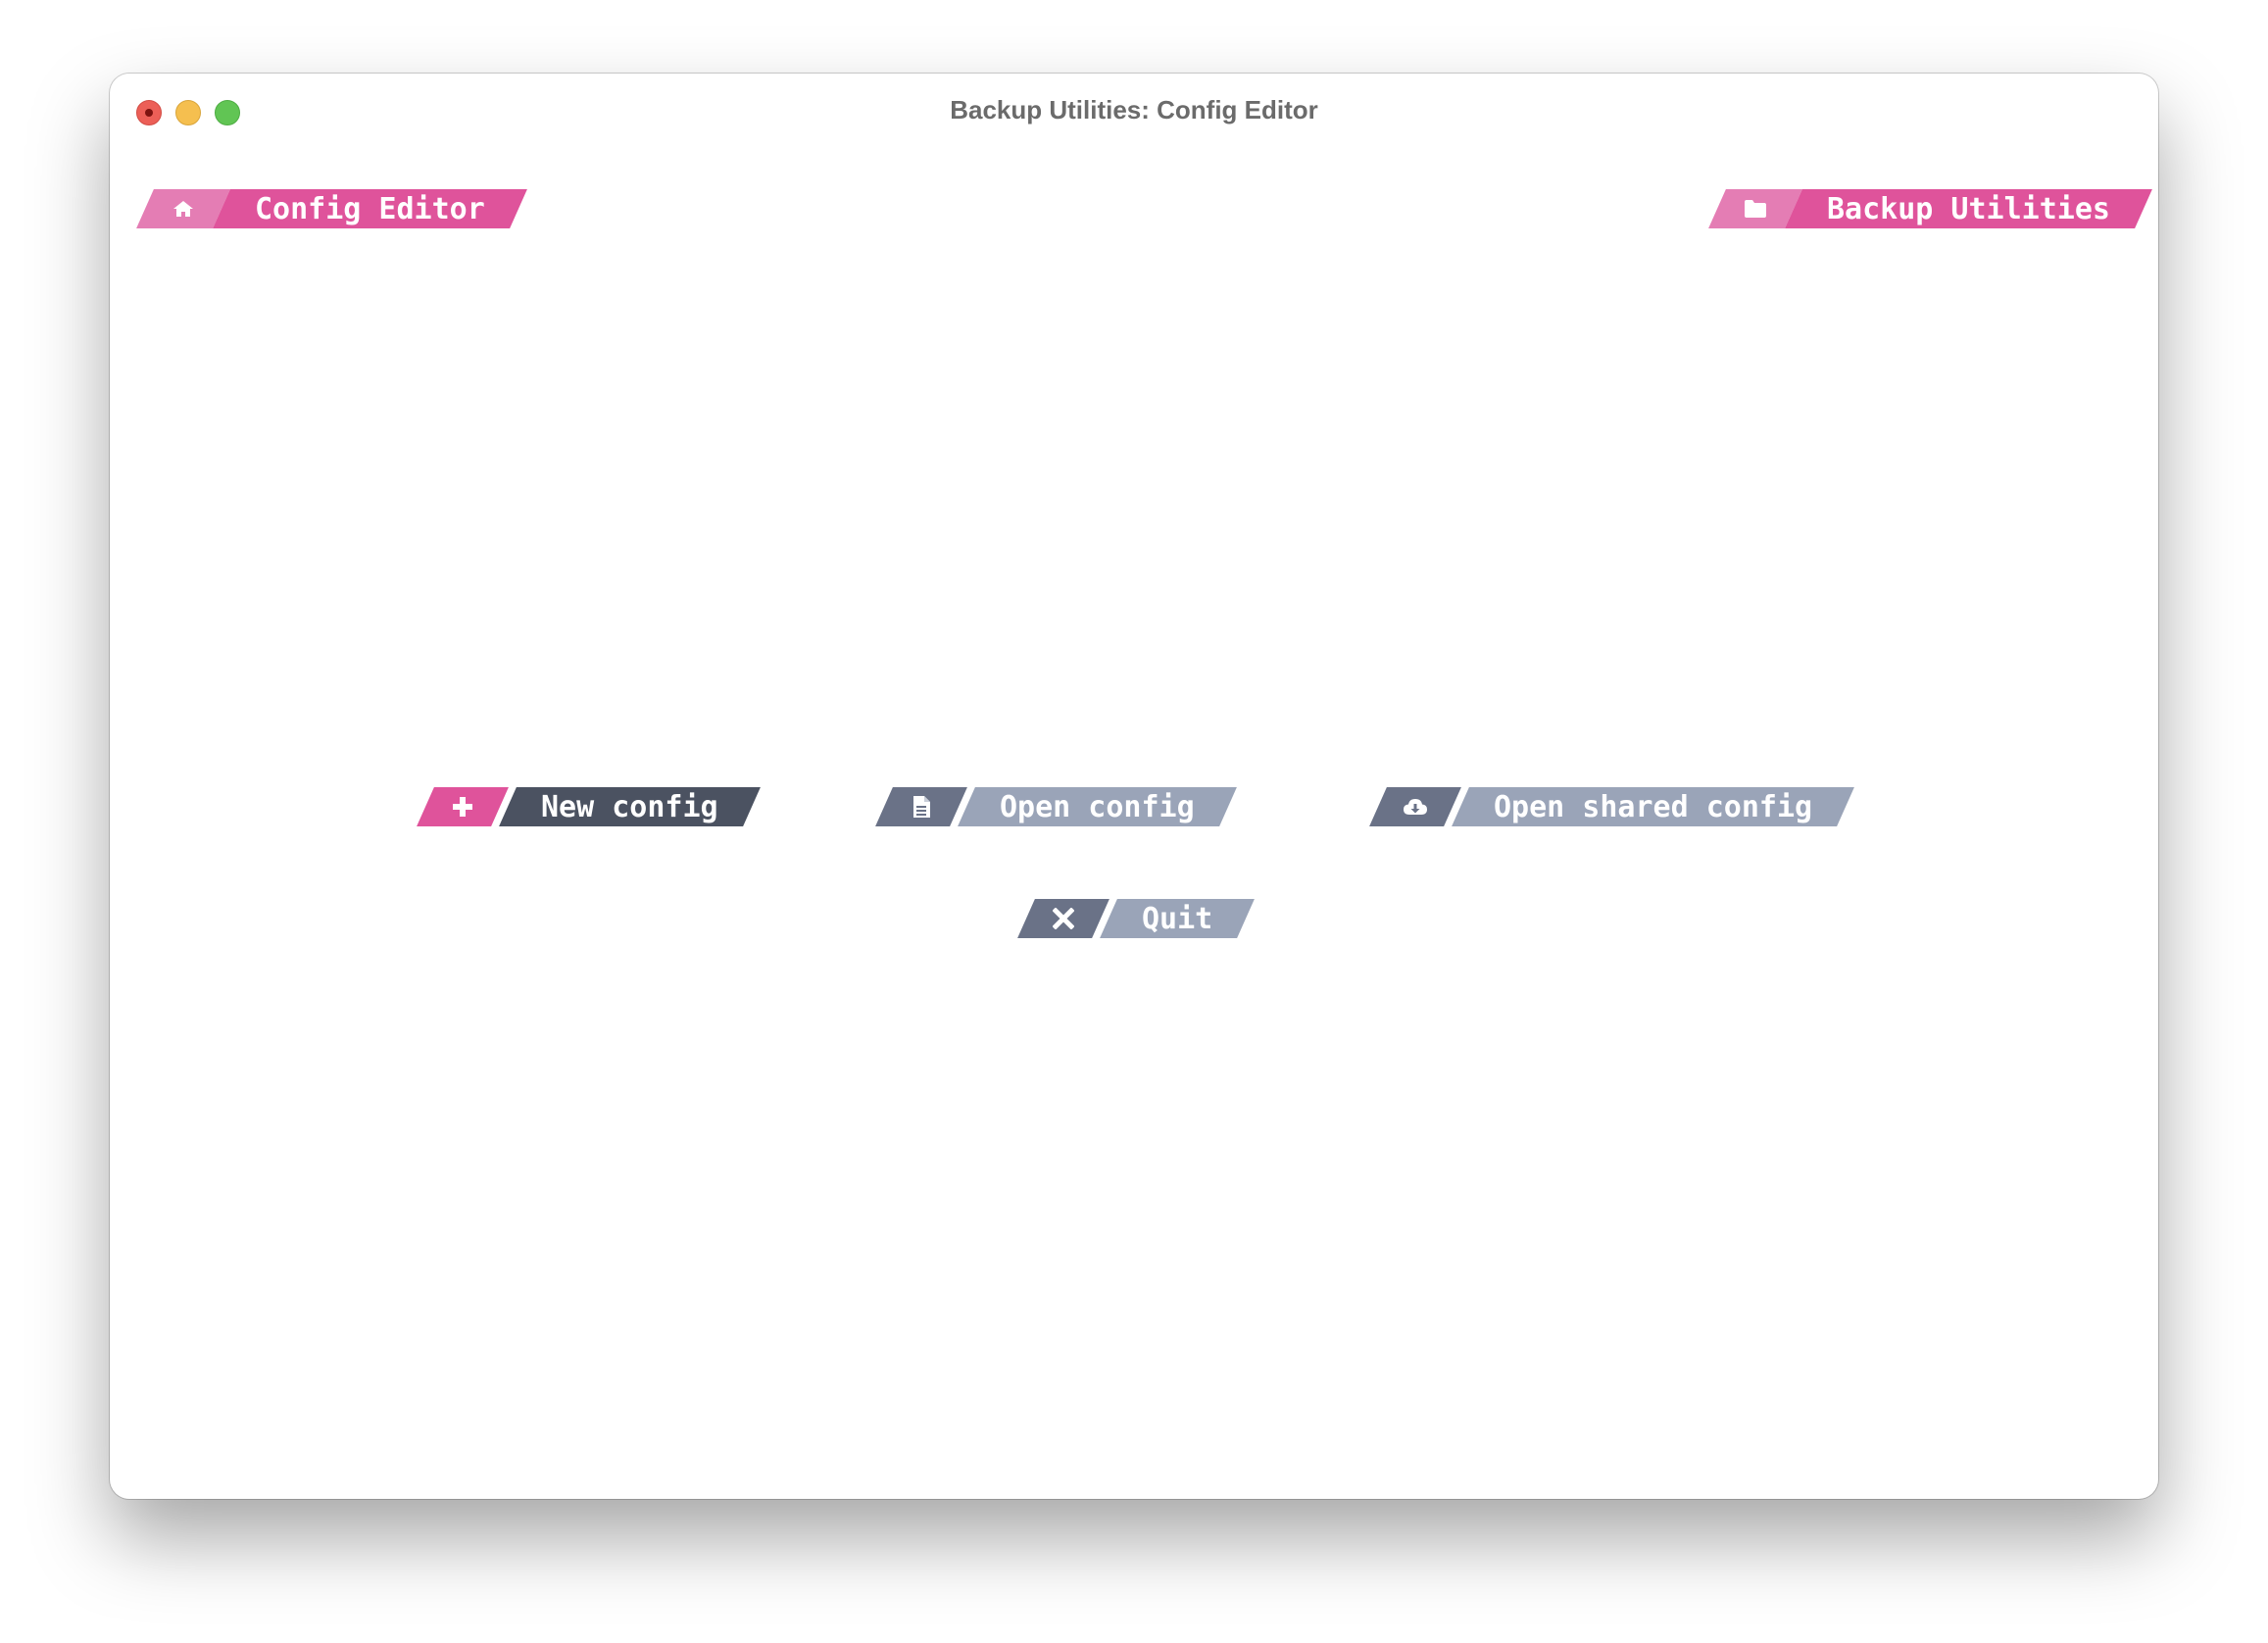 Image resolution: width=2268 pixels, height=1643 pixels. I want to click on open-shared-config-button: Open shared config, so click(1612, 806).